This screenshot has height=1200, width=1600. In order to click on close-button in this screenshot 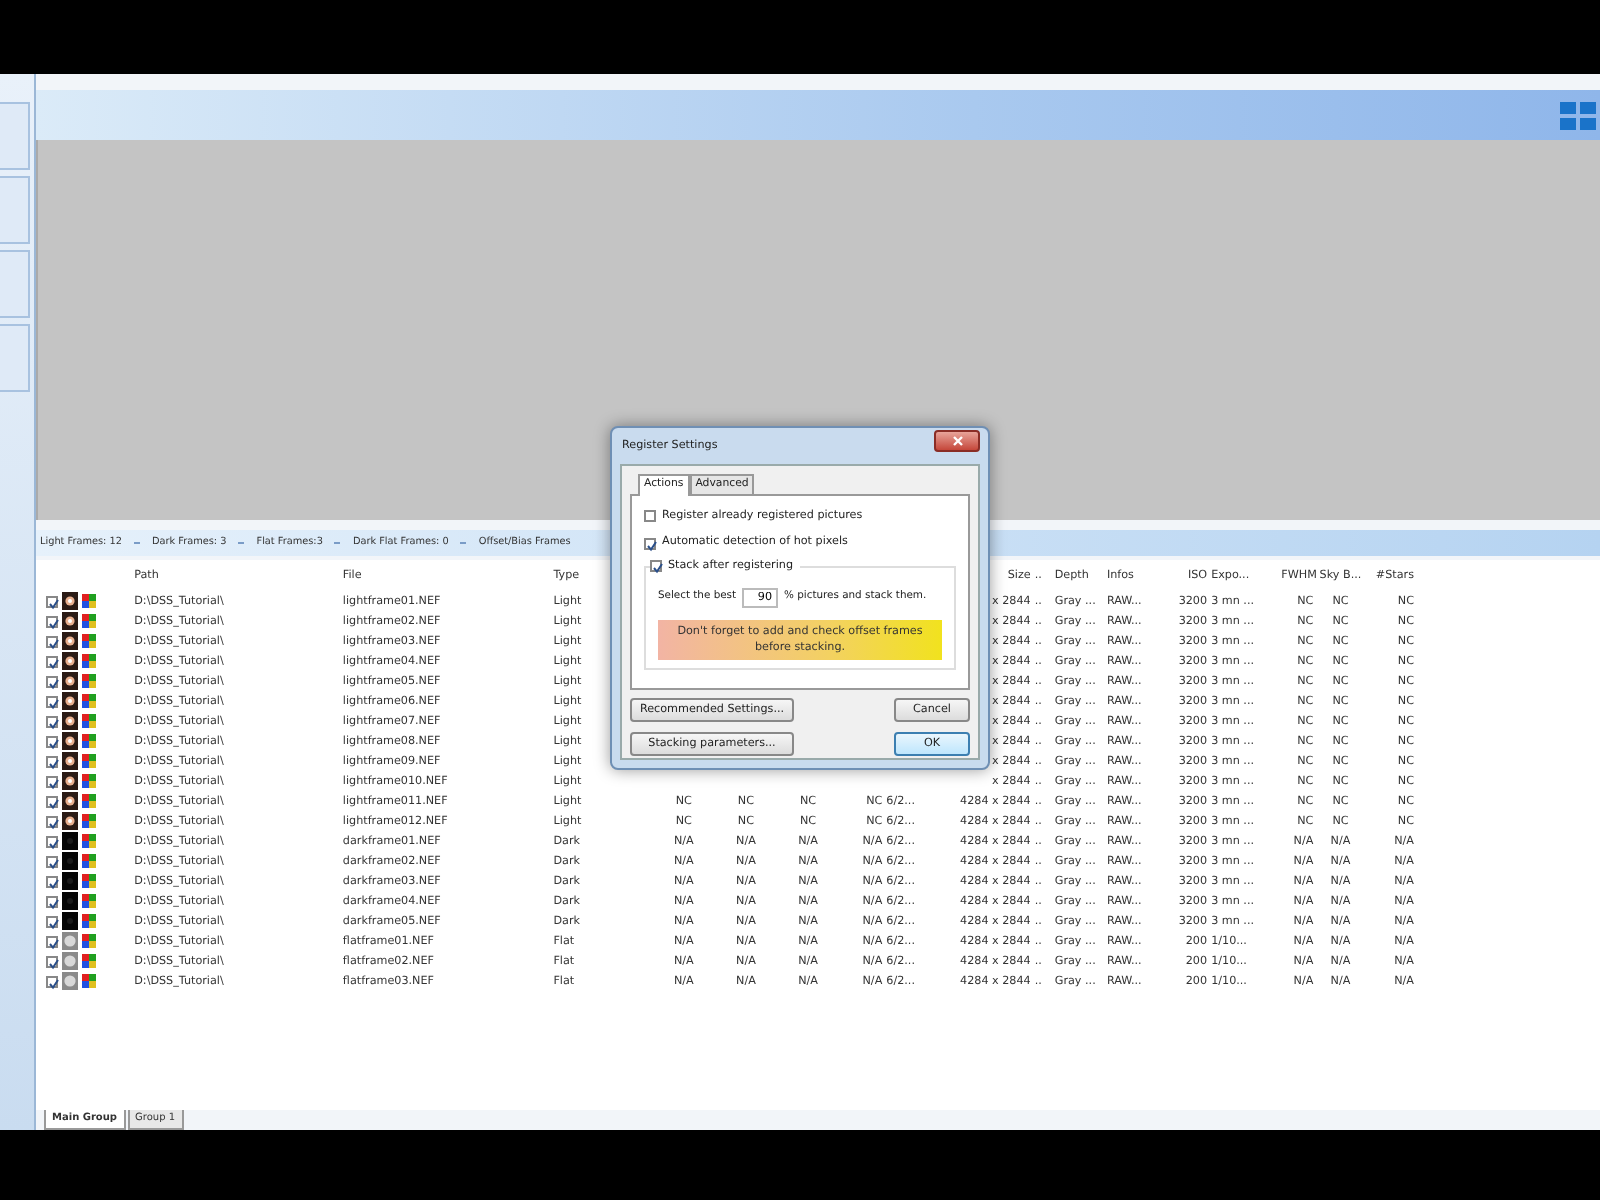, I will do `click(957, 441)`.